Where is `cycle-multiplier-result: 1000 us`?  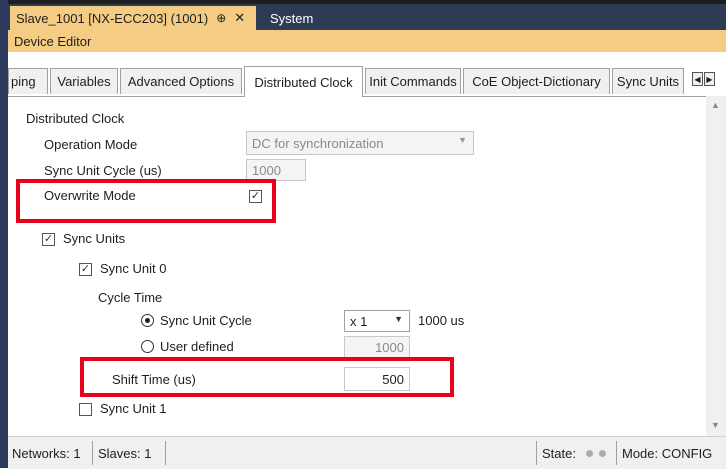
cycle-multiplier-result: 1000 us is located at coordinates (441, 320).